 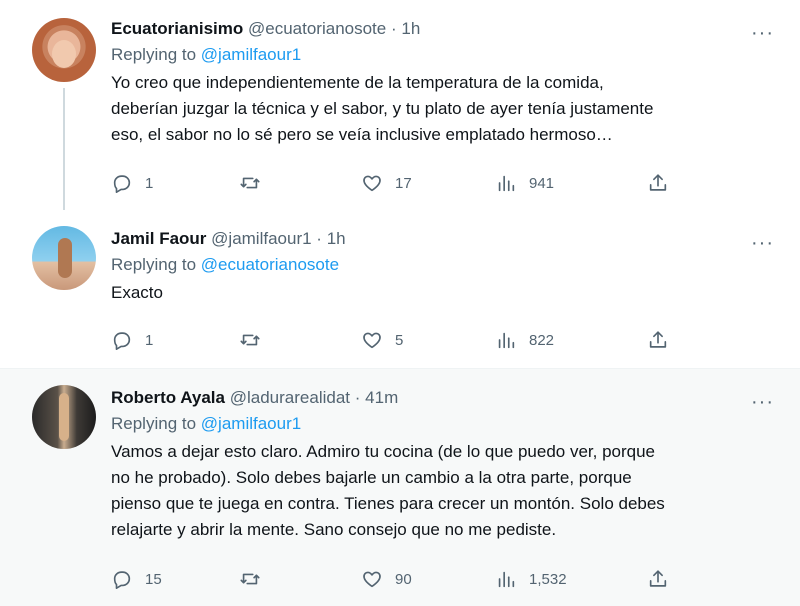 What do you see at coordinates (382, 340) in the screenshot?
I see `like-button: 5` at bounding box center [382, 340].